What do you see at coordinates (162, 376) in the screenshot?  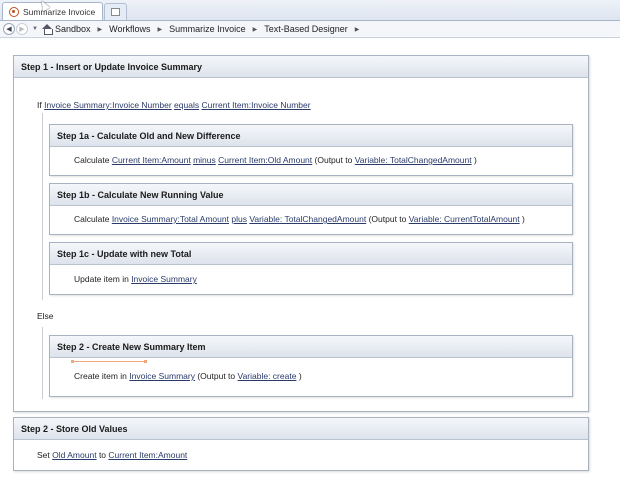 I see `step2-create-list: Invoice Summary` at bounding box center [162, 376].